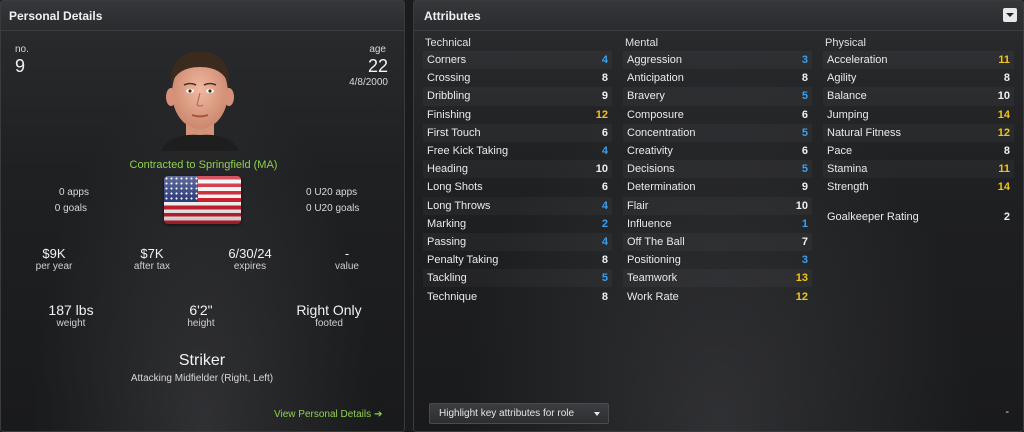  I want to click on attribute-row: Creativity 6, so click(717, 151).